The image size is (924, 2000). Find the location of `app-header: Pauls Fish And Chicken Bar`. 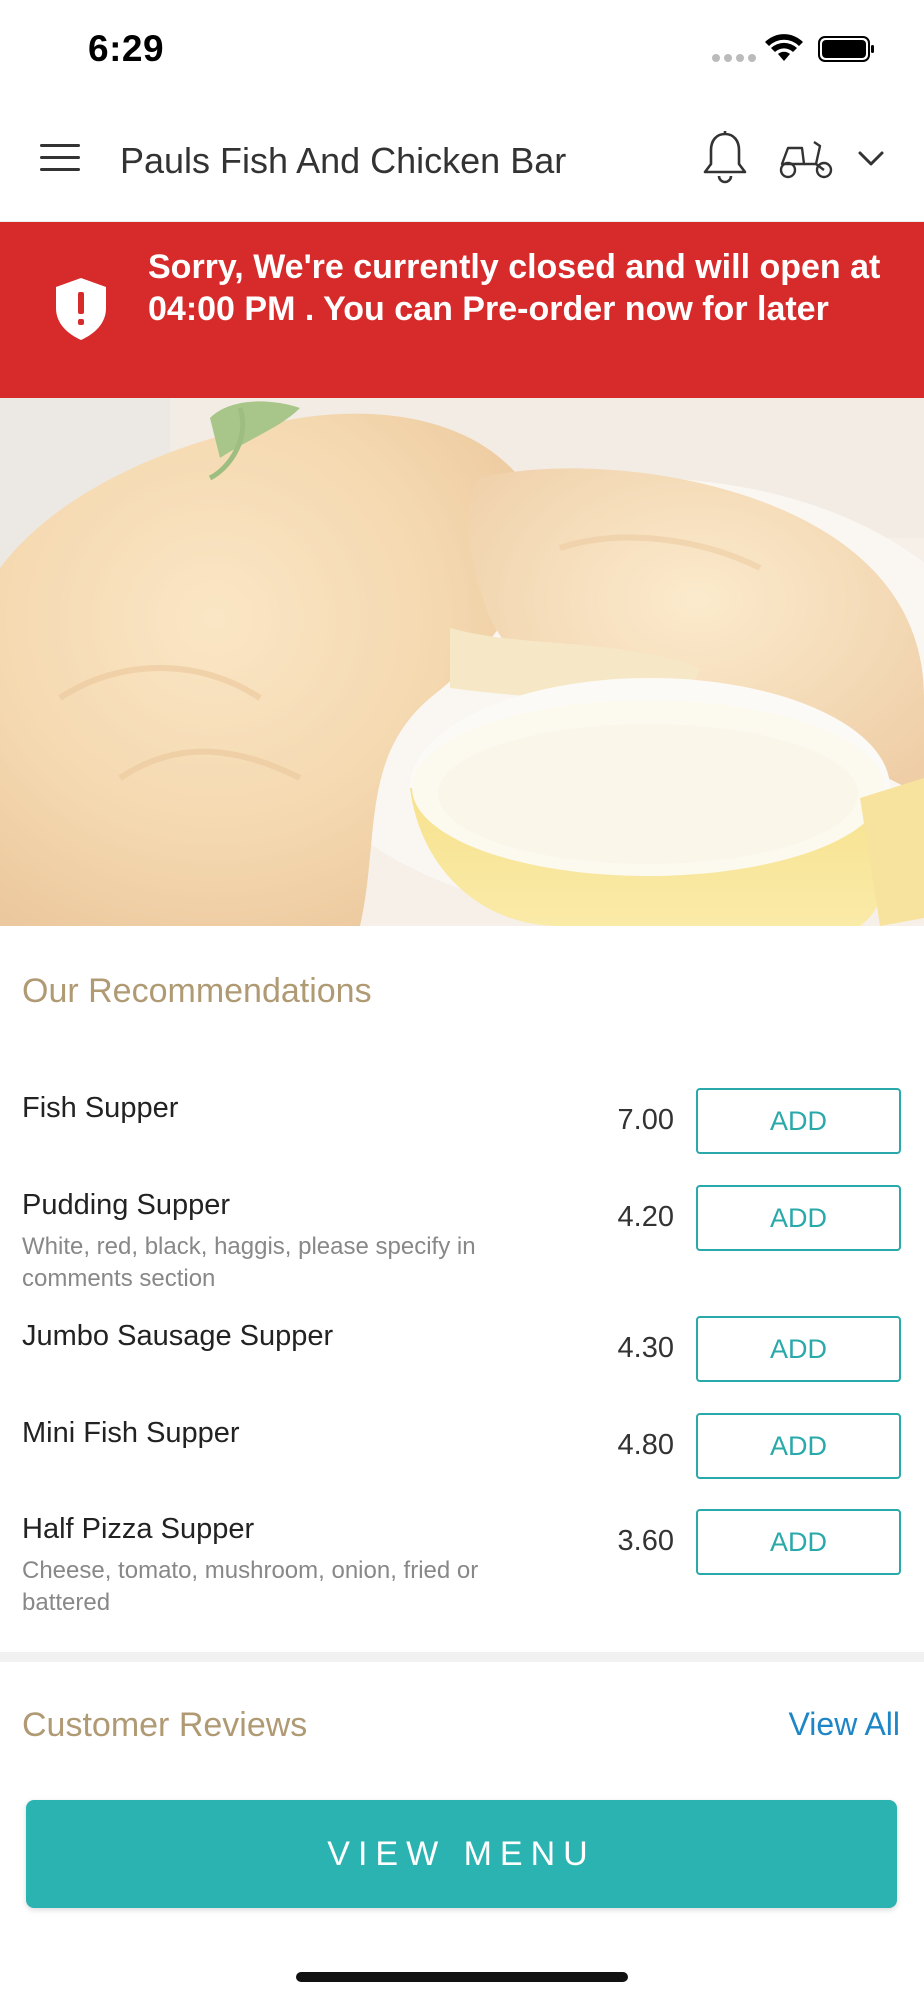

app-header: Pauls Fish And Chicken Bar is located at coordinates (462, 160).